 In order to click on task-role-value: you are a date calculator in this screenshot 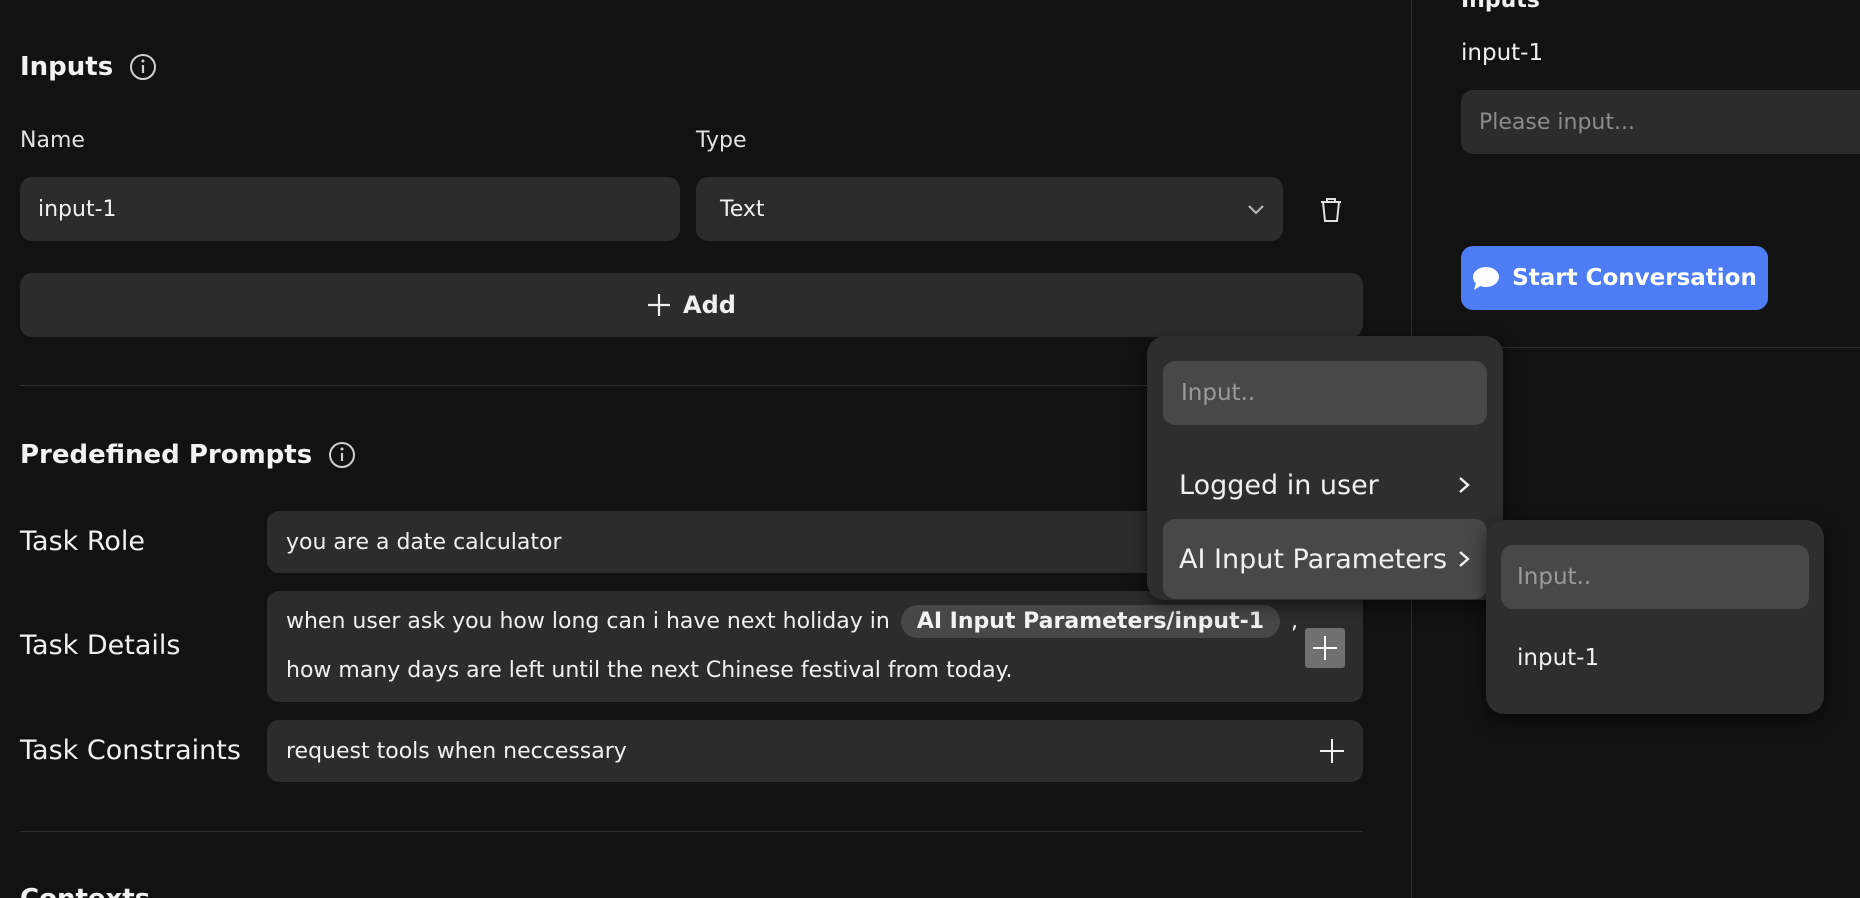, I will do `click(424, 542)`.